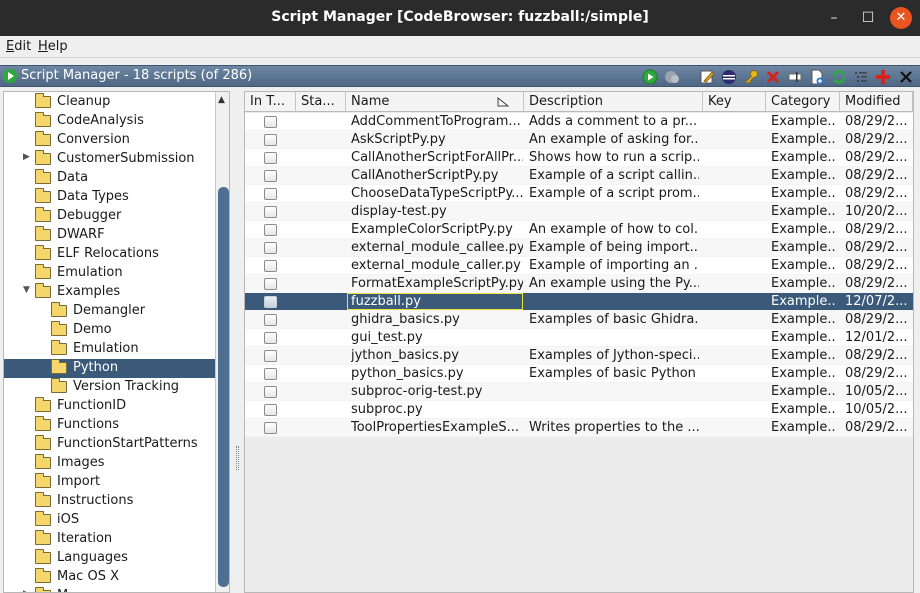 This screenshot has width=920, height=593. Describe the element at coordinates (110, 539) in the screenshot. I see `tree-item: Iteration` at that location.